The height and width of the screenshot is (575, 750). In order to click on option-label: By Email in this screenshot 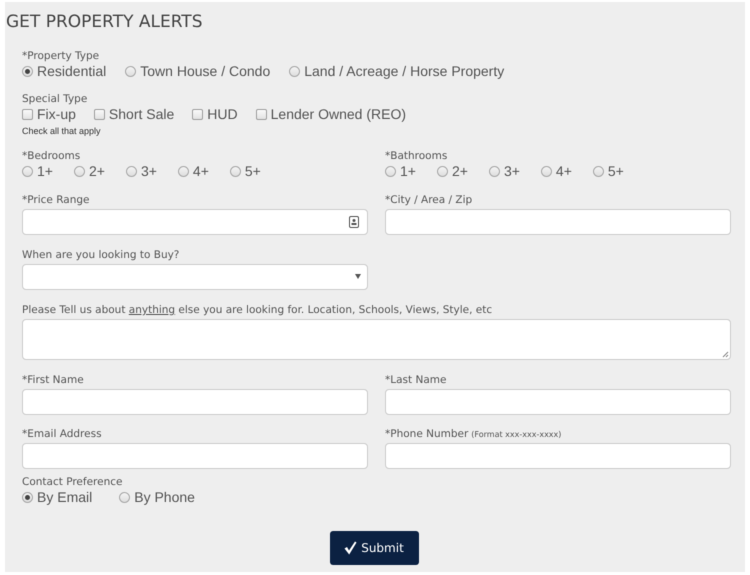, I will do `click(64, 497)`.